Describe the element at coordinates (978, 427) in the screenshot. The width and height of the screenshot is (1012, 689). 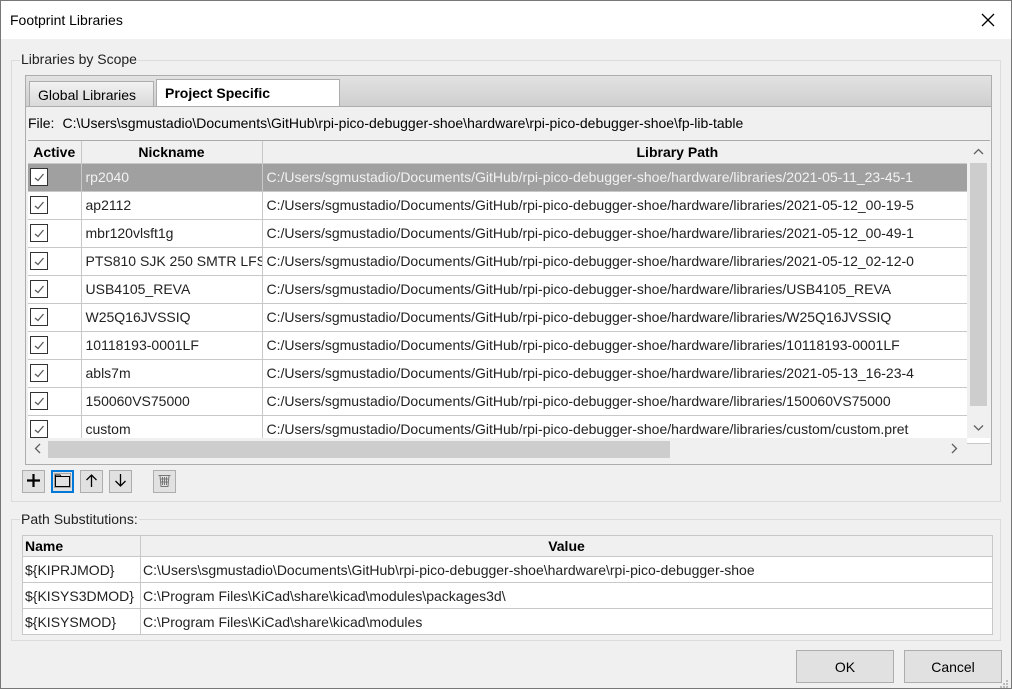
I see `scroll-down-icon` at that location.